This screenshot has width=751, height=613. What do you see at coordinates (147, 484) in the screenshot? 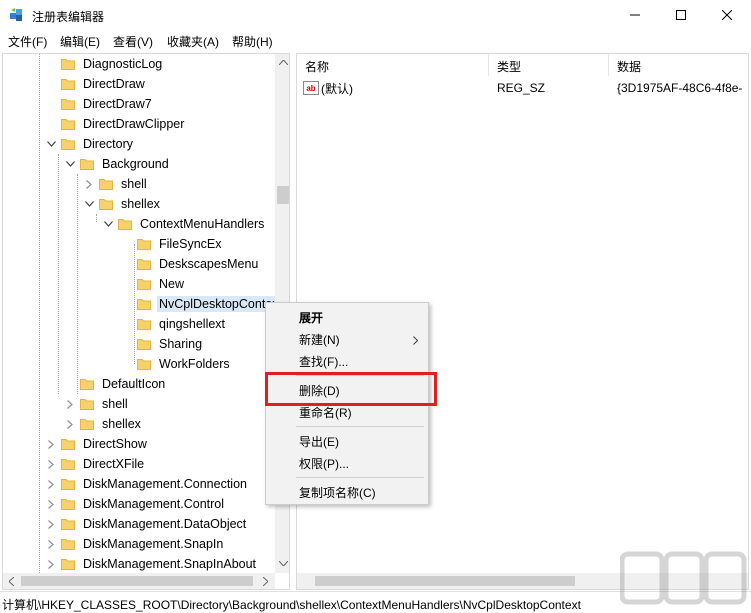
I see `tree-item: DiskManagement.Connection` at bounding box center [147, 484].